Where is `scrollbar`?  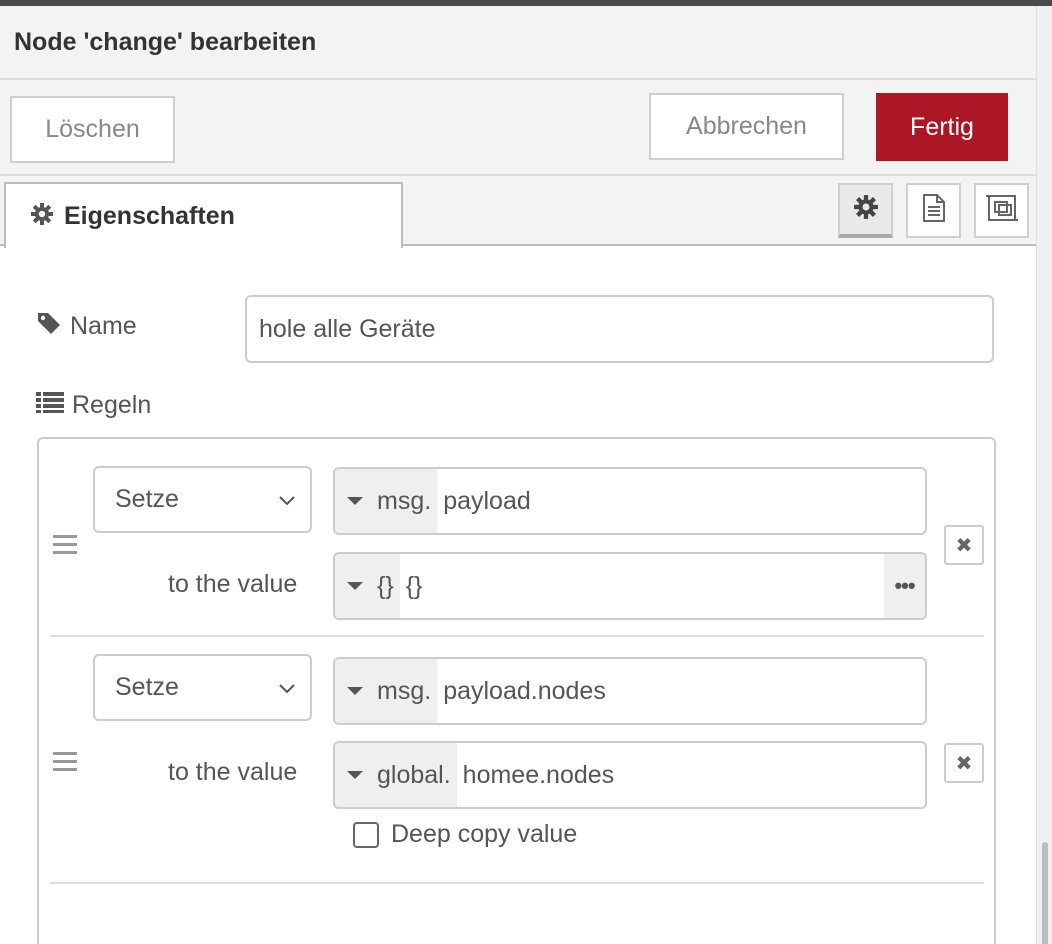 scrollbar is located at coordinates (1044, 475).